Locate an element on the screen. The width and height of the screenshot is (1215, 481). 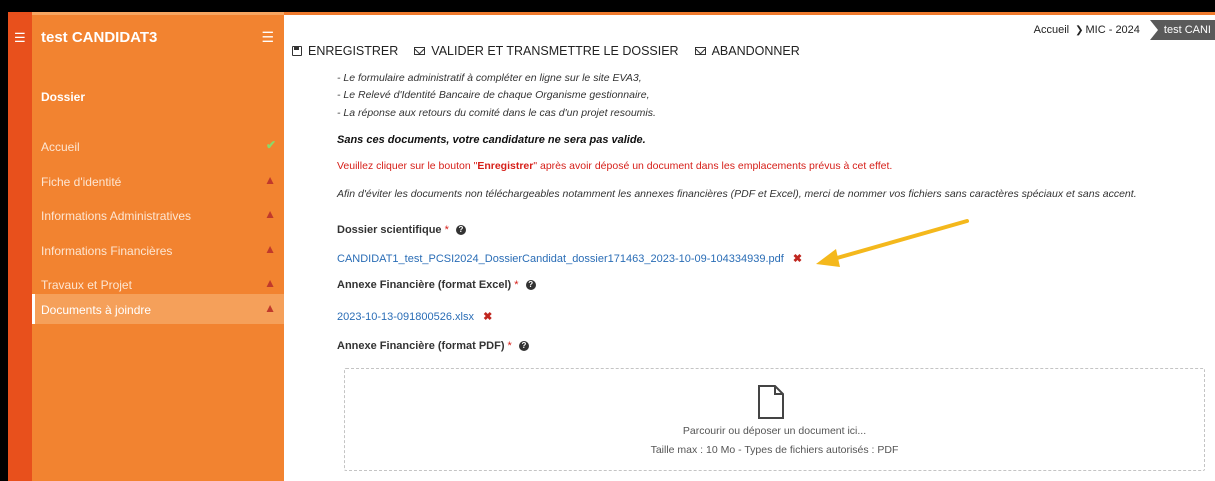
sidebar-header: test CANDIDAT3 ☰ is located at coordinates (158, 41).